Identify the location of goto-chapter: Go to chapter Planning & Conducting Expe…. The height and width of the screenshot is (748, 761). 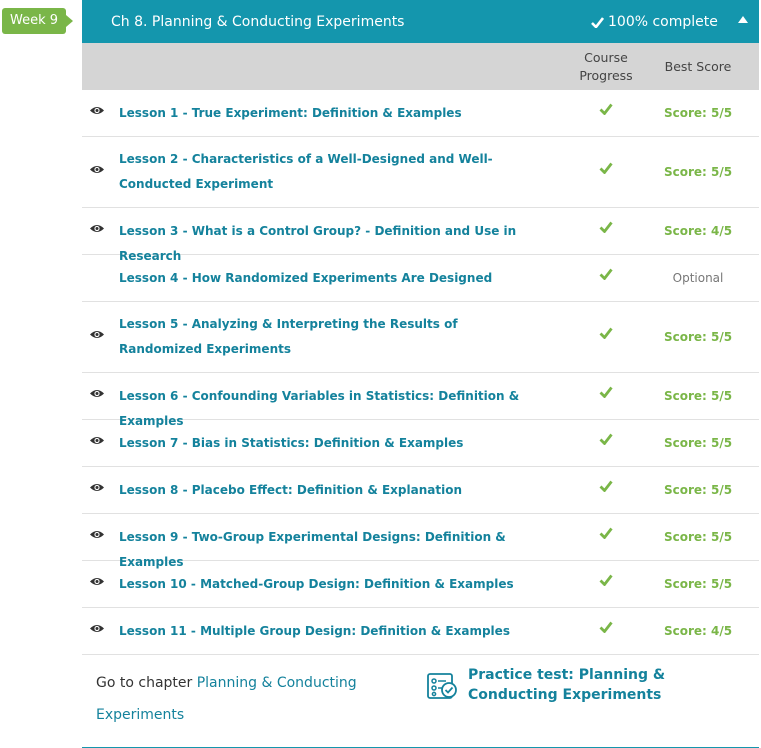
(236, 699).